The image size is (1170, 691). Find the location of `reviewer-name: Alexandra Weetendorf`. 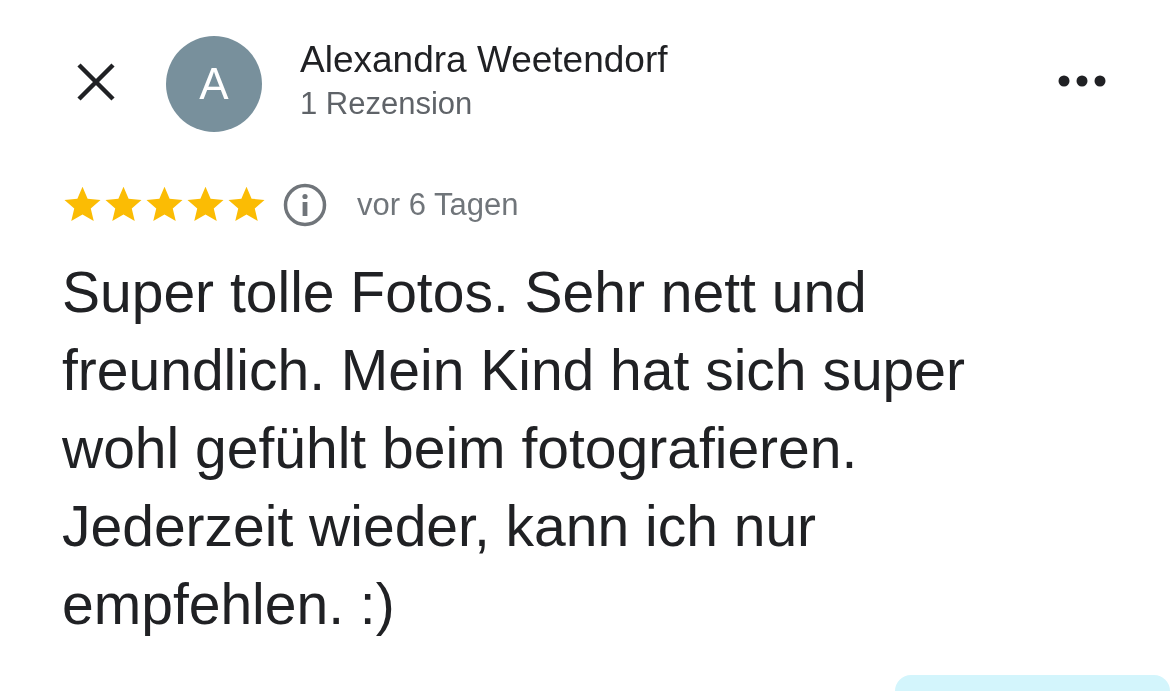

reviewer-name: Alexandra Weetendorf is located at coordinates (484, 60).